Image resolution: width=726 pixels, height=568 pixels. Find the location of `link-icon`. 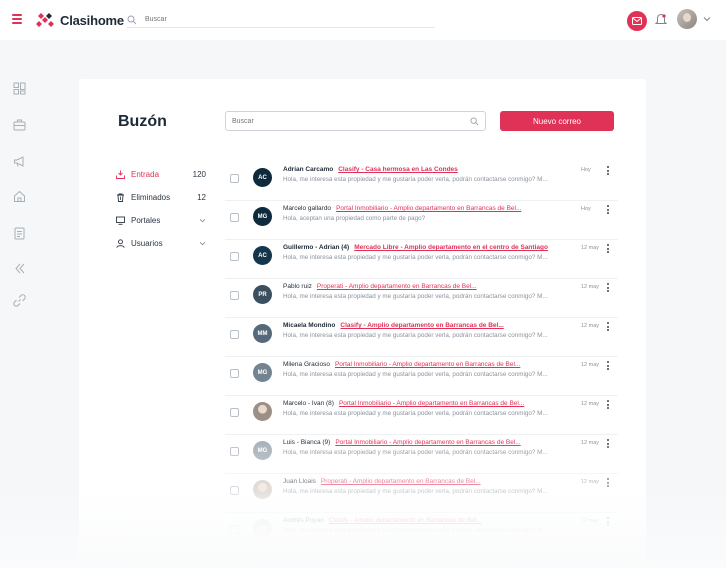

link-icon is located at coordinates (19, 300).